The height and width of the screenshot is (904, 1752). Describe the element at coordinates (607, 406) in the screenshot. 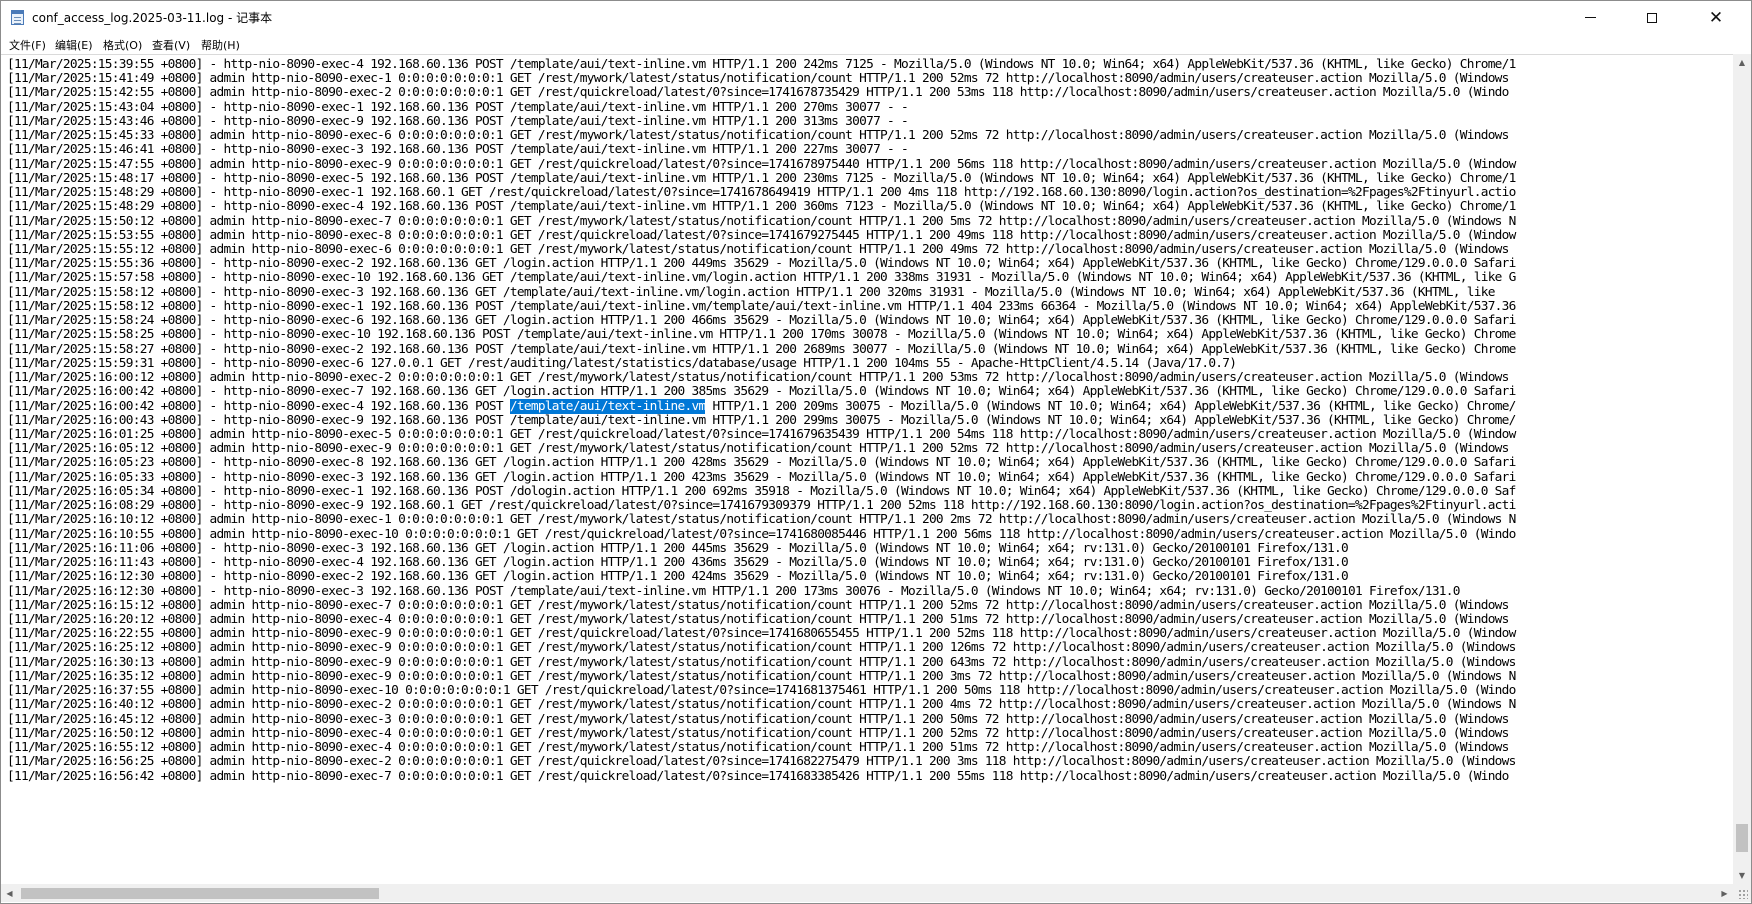

I see `selected-text: /template/aui/text-inline.vm` at that location.